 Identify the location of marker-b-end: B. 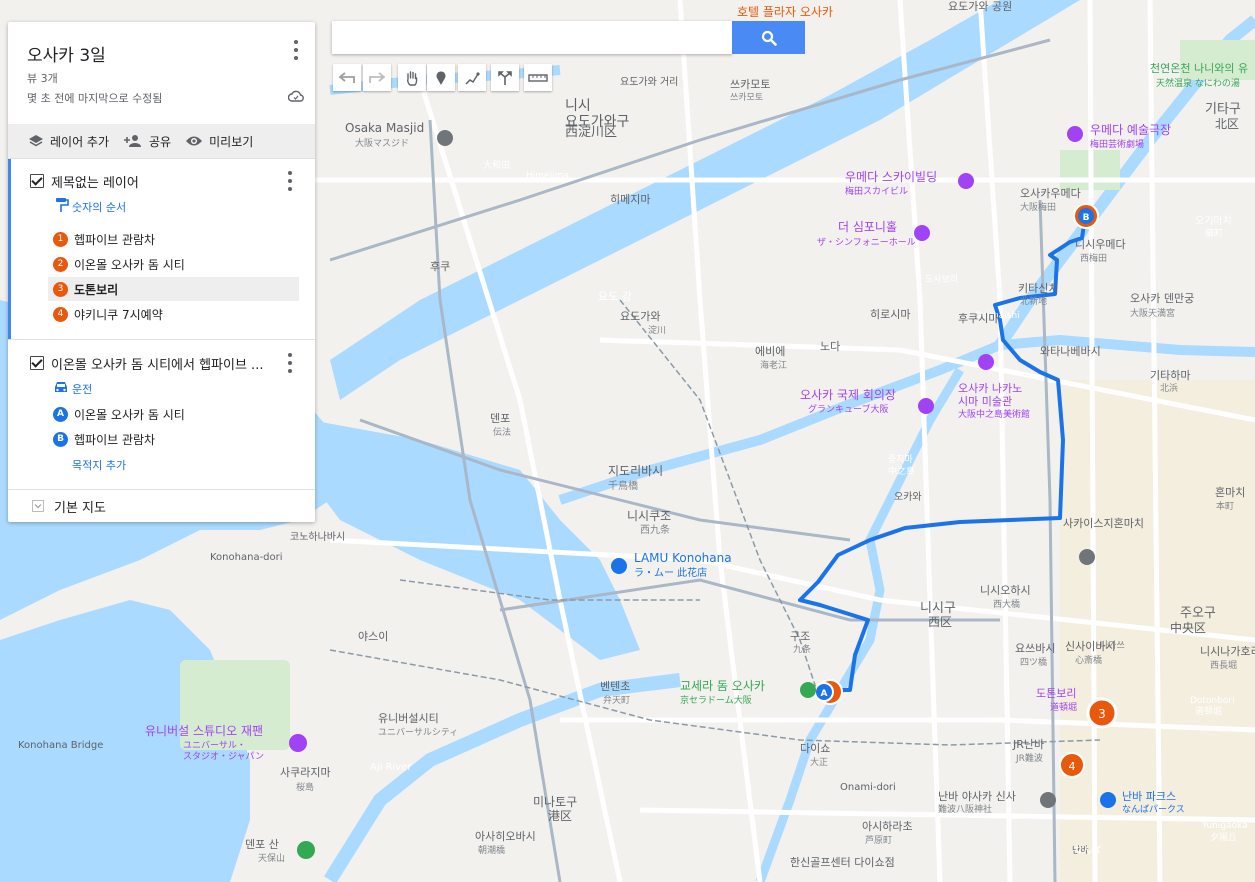
(1086, 216).